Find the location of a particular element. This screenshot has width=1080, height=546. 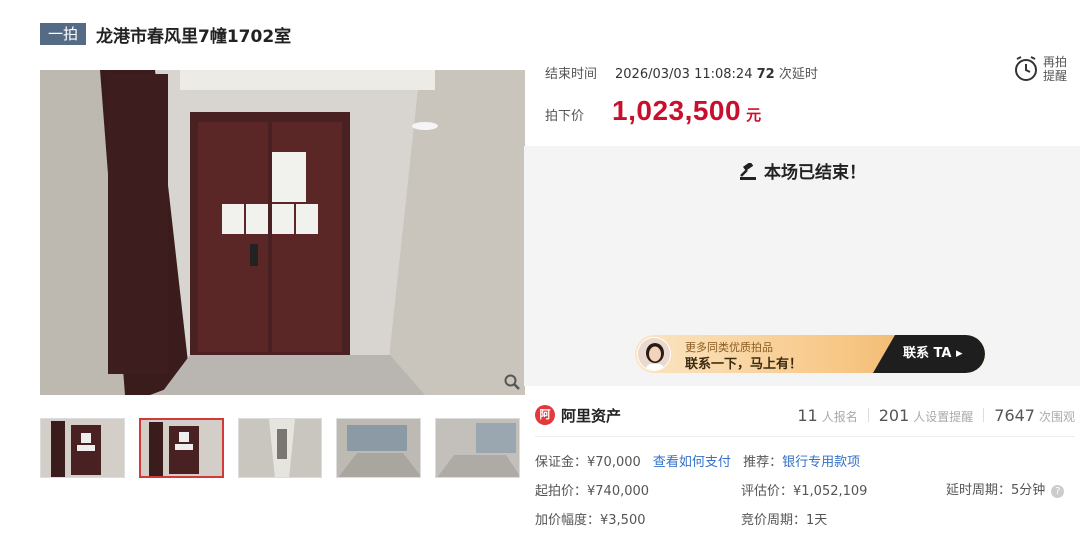

registered-label: 人报名 is located at coordinates (839, 416).